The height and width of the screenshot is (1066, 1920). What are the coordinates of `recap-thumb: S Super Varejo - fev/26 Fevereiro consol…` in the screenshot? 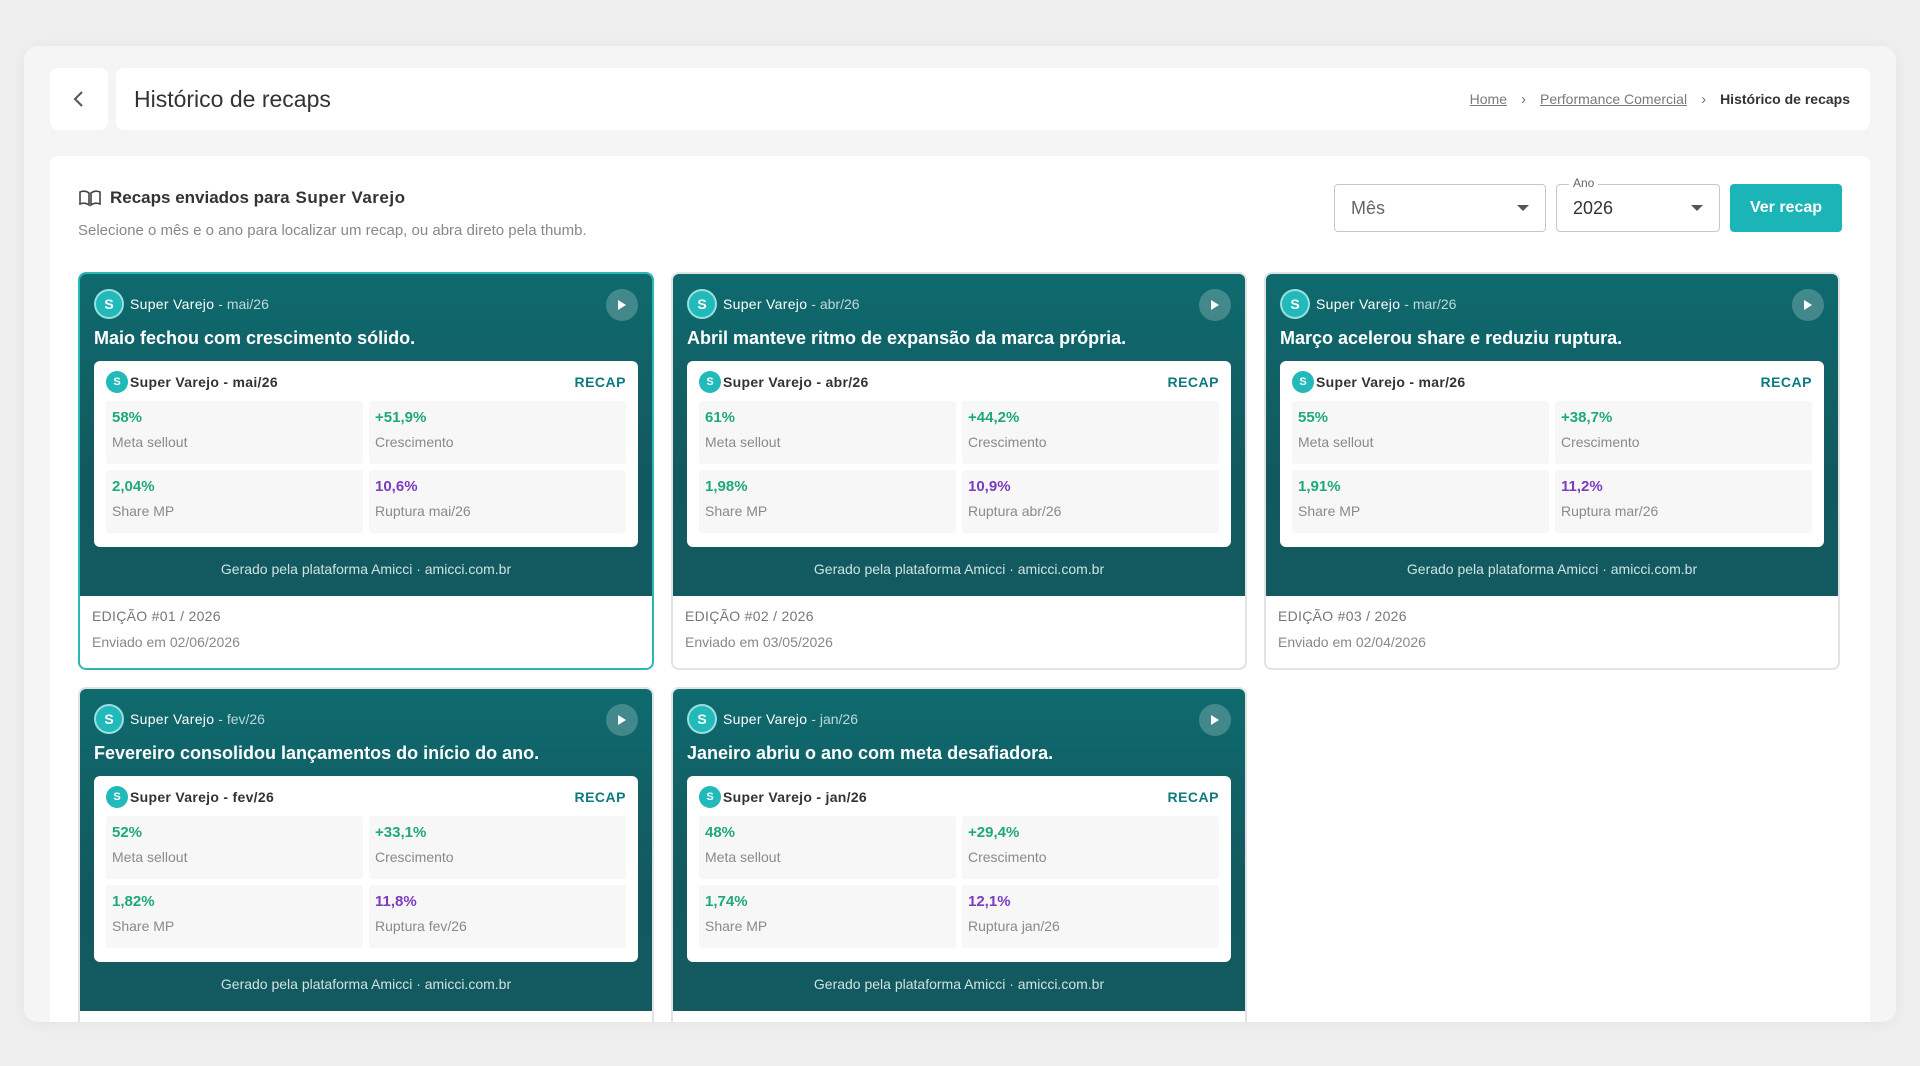 It's located at (366, 850).